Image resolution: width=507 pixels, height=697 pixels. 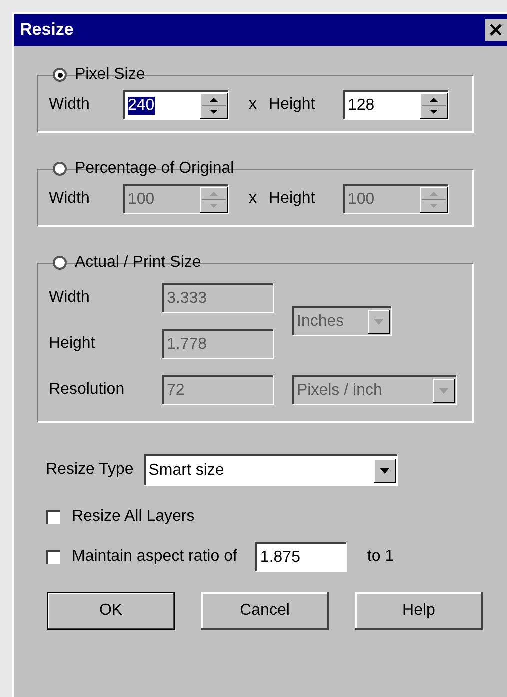 I want to click on close-icon, so click(x=496, y=30).